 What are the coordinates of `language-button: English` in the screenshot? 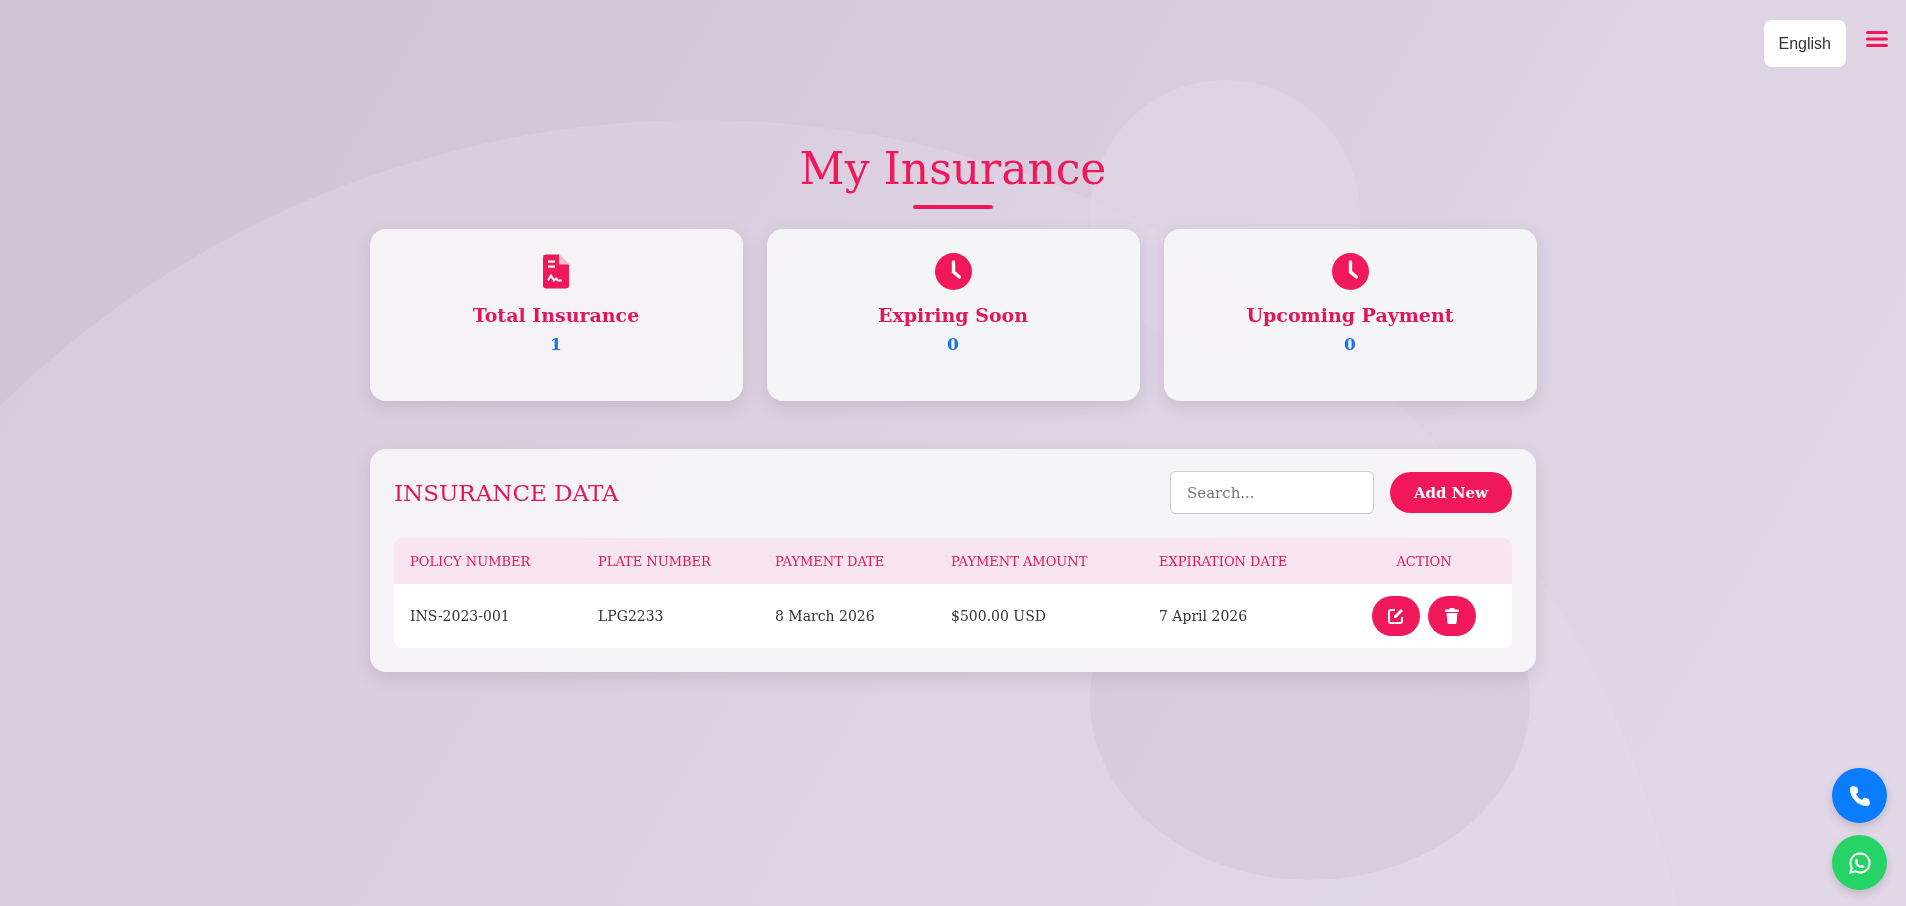 It's located at (1804, 43).